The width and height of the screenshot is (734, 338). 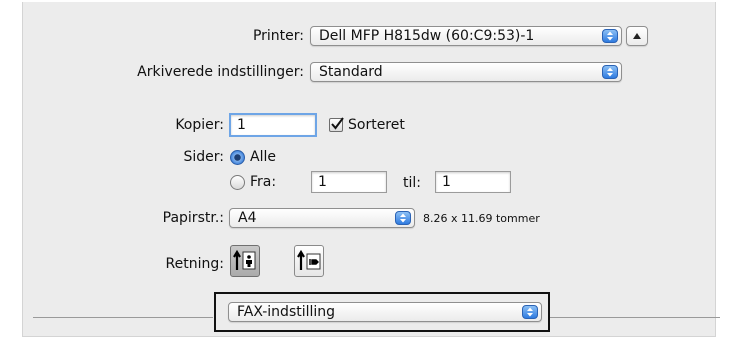 I want to click on copies-label: Kopier:, so click(x=199, y=125).